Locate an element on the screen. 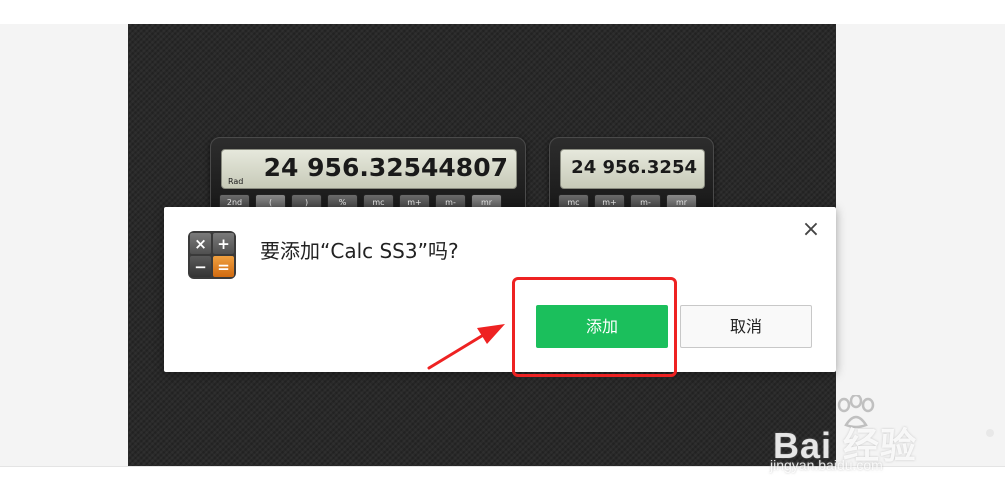  minus-icon: − is located at coordinates (200, 266).